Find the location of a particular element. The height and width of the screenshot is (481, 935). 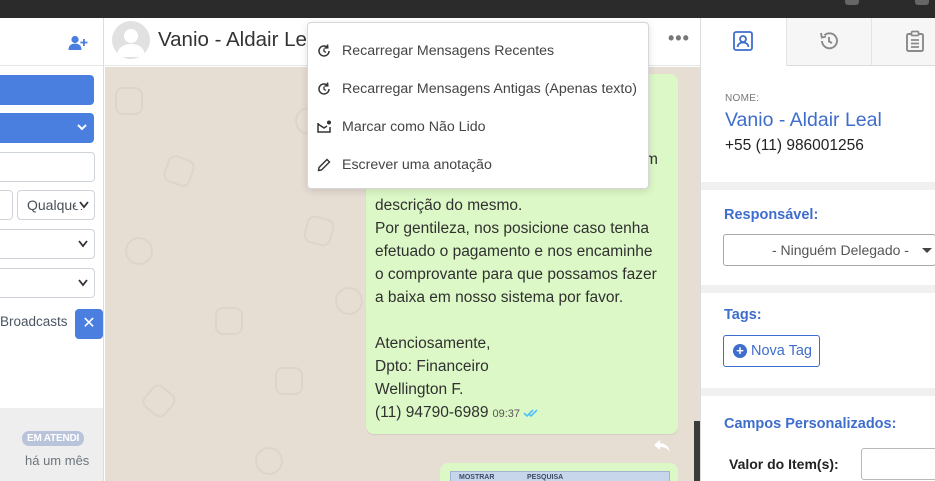

double-check-icon is located at coordinates (530, 413).